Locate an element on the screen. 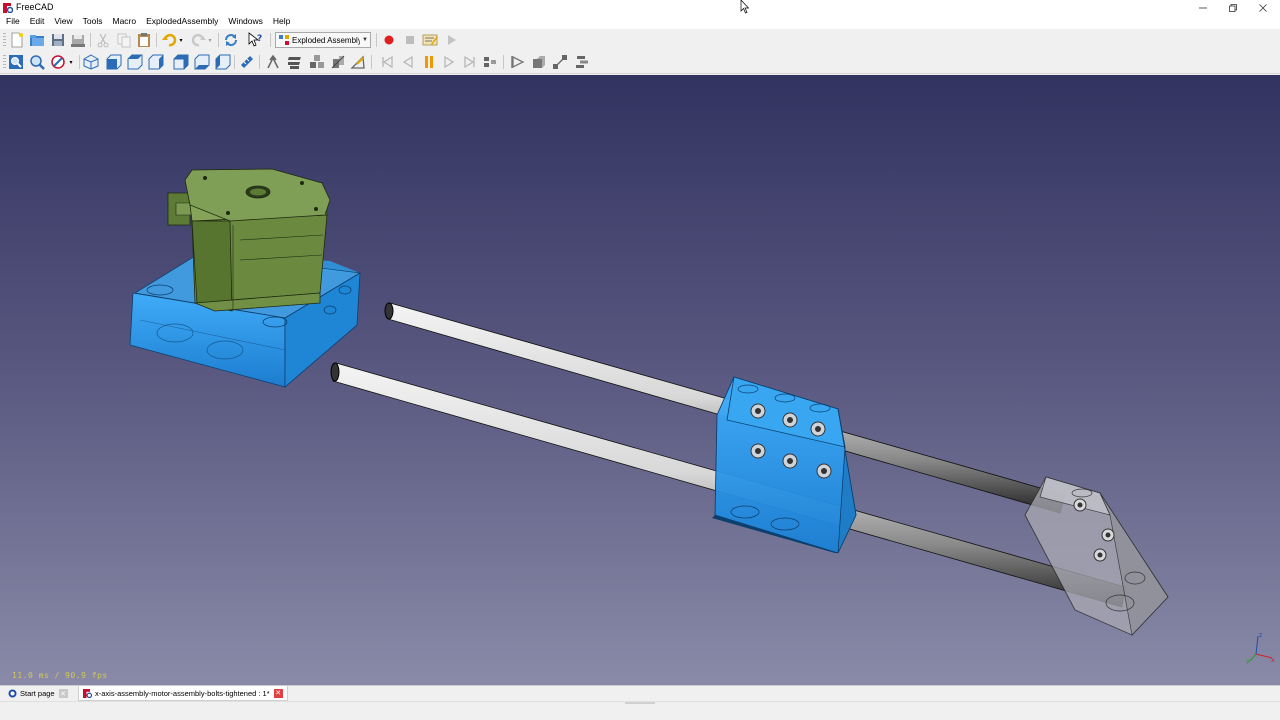  redo-dropdown: ▾ is located at coordinates (210, 40).